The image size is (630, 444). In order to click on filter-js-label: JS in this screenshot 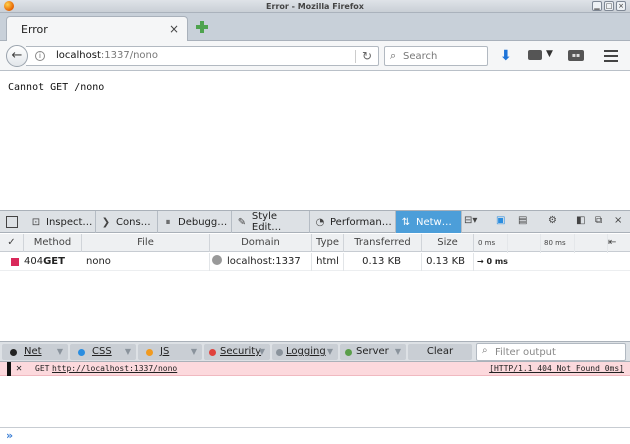, I will do `click(165, 351)`.